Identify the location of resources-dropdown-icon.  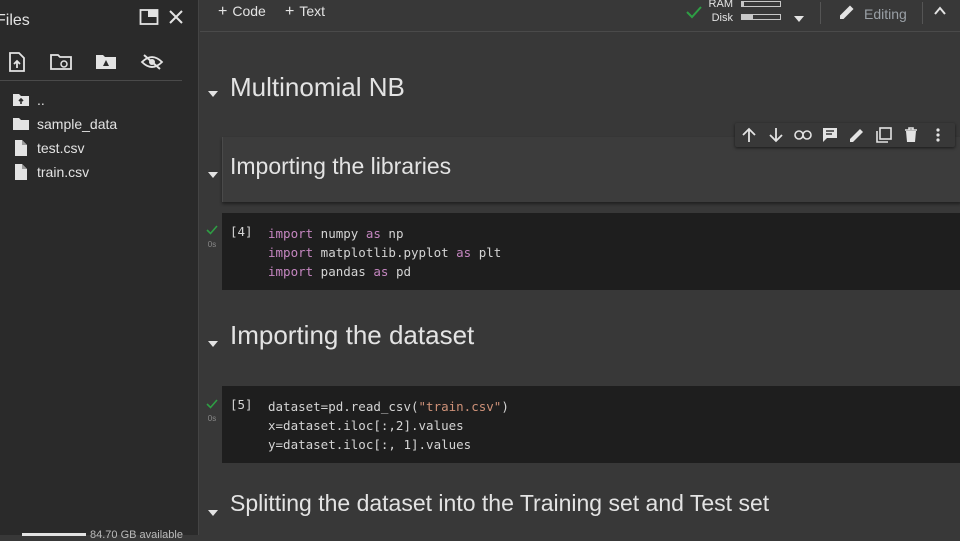
(799, 18).